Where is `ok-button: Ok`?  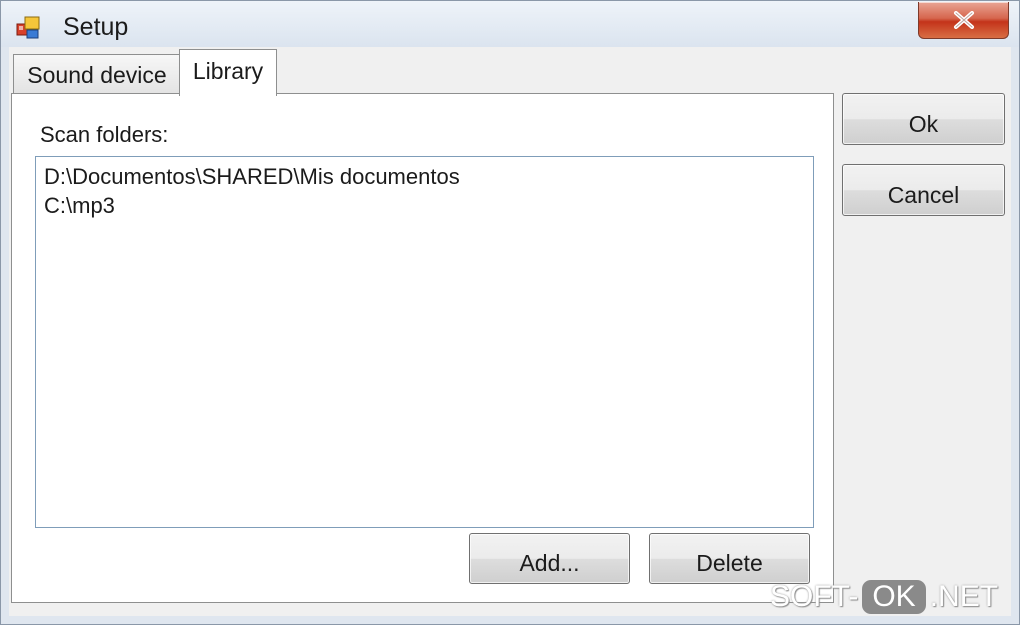
ok-button: Ok is located at coordinates (923, 119).